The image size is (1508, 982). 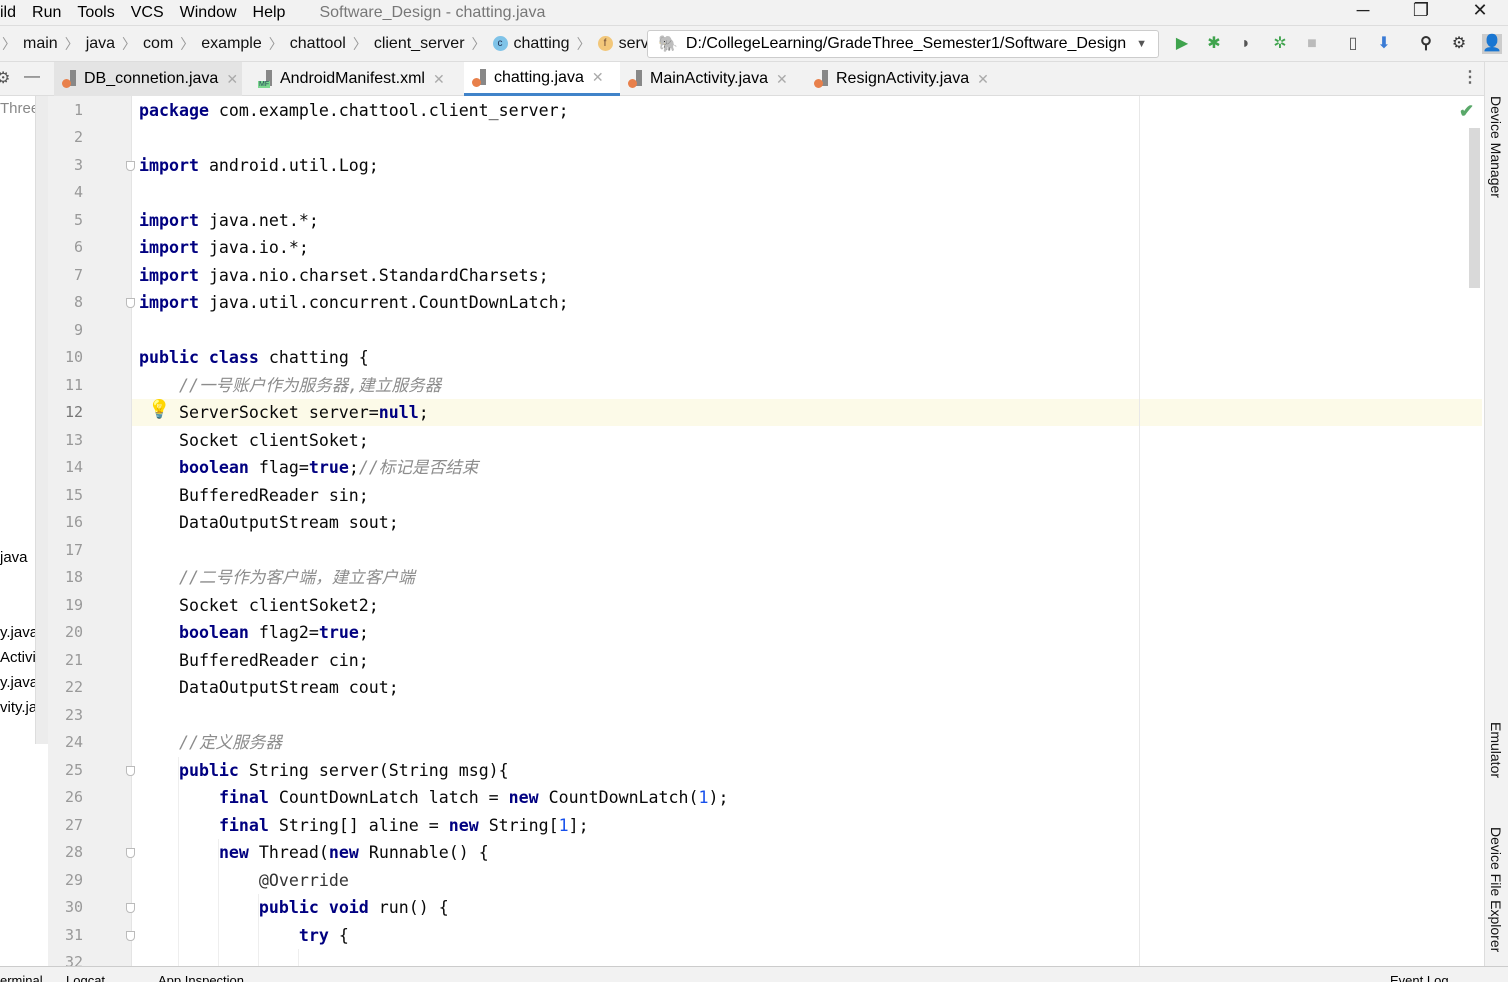 I want to click on menu-run: Run, so click(x=46, y=13).